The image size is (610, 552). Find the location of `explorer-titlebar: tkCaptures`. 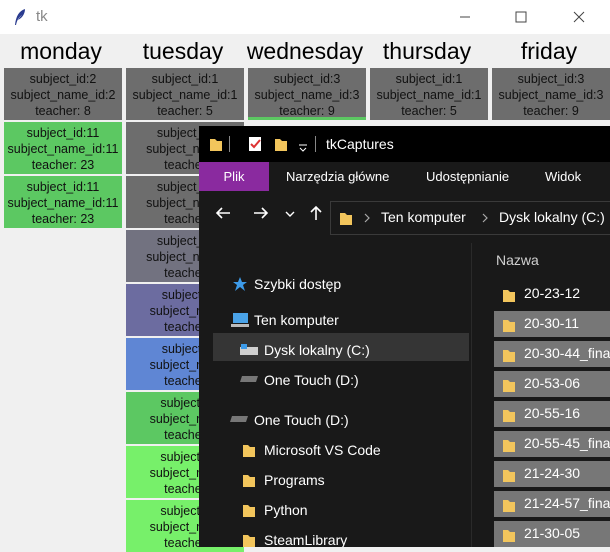

explorer-titlebar: tkCaptures is located at coordinates (404, 144).